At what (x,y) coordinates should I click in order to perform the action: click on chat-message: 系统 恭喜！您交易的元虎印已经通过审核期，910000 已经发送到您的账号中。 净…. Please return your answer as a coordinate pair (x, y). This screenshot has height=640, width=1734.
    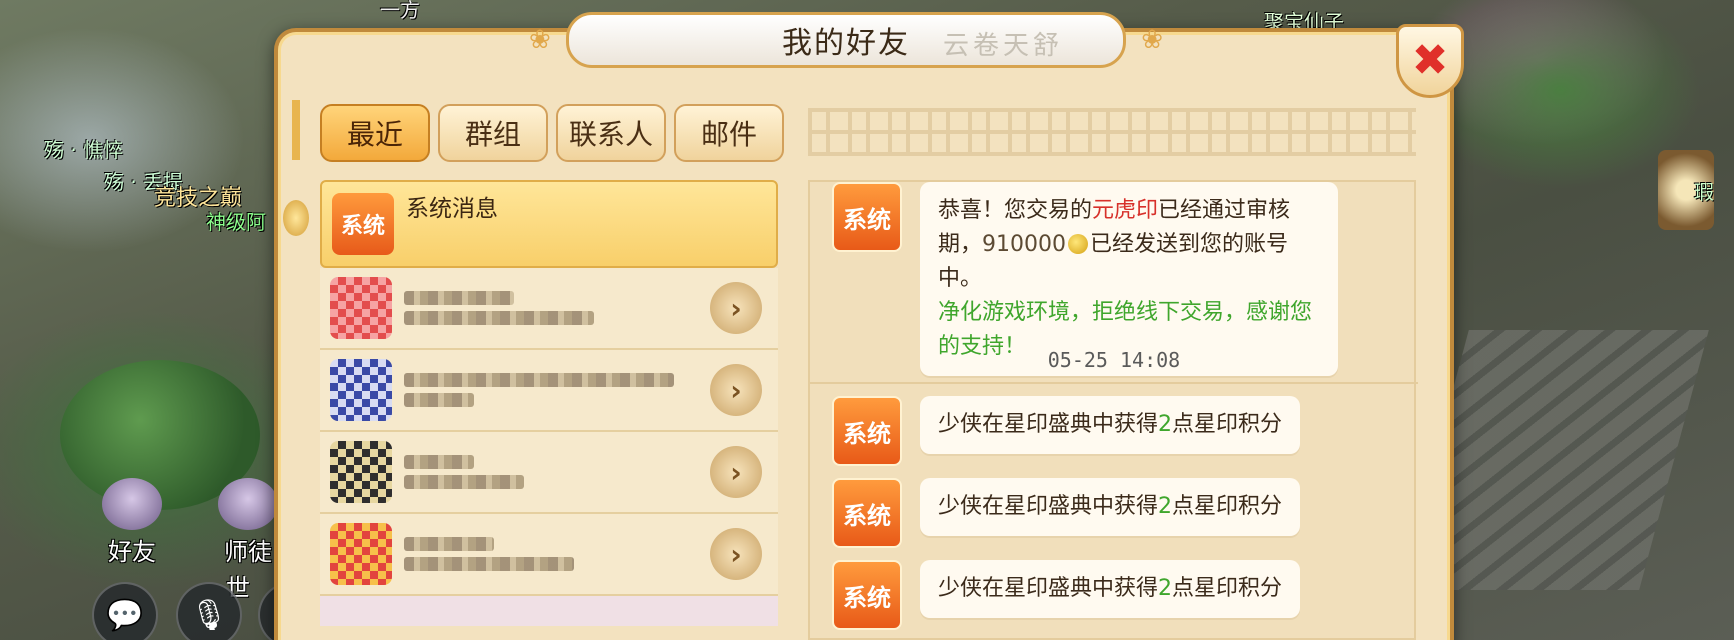
    Looking at the image, I should click on (1085, 279).